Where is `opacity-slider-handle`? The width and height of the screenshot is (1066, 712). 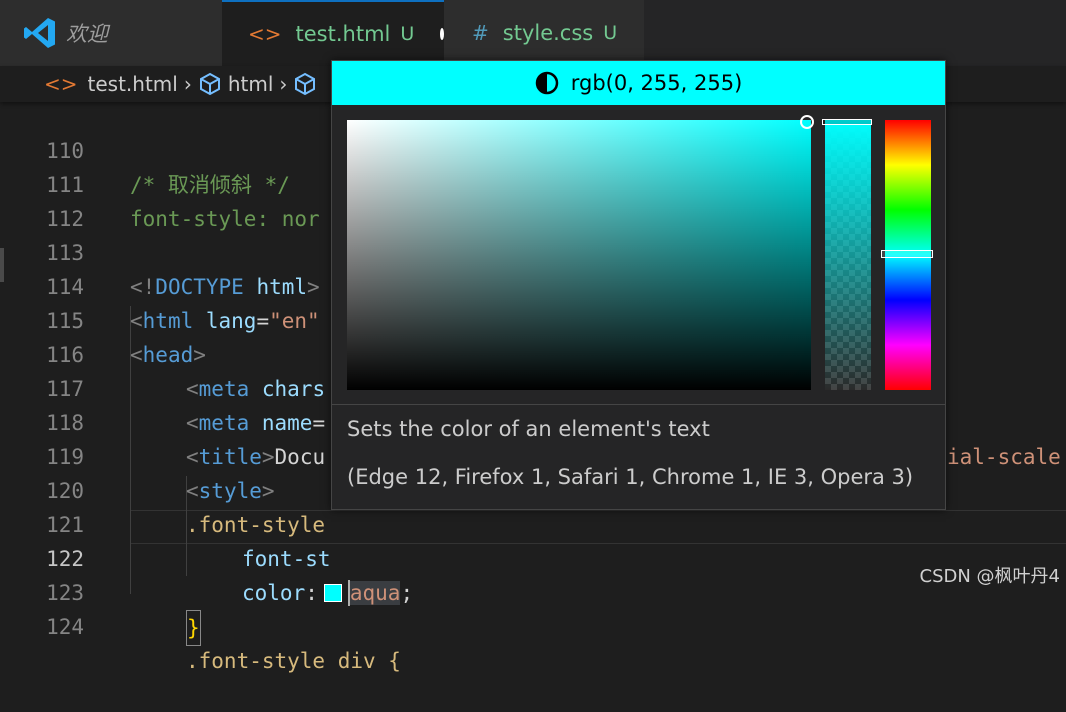
opacity-slider-handle is located at coordinates (847, 122).